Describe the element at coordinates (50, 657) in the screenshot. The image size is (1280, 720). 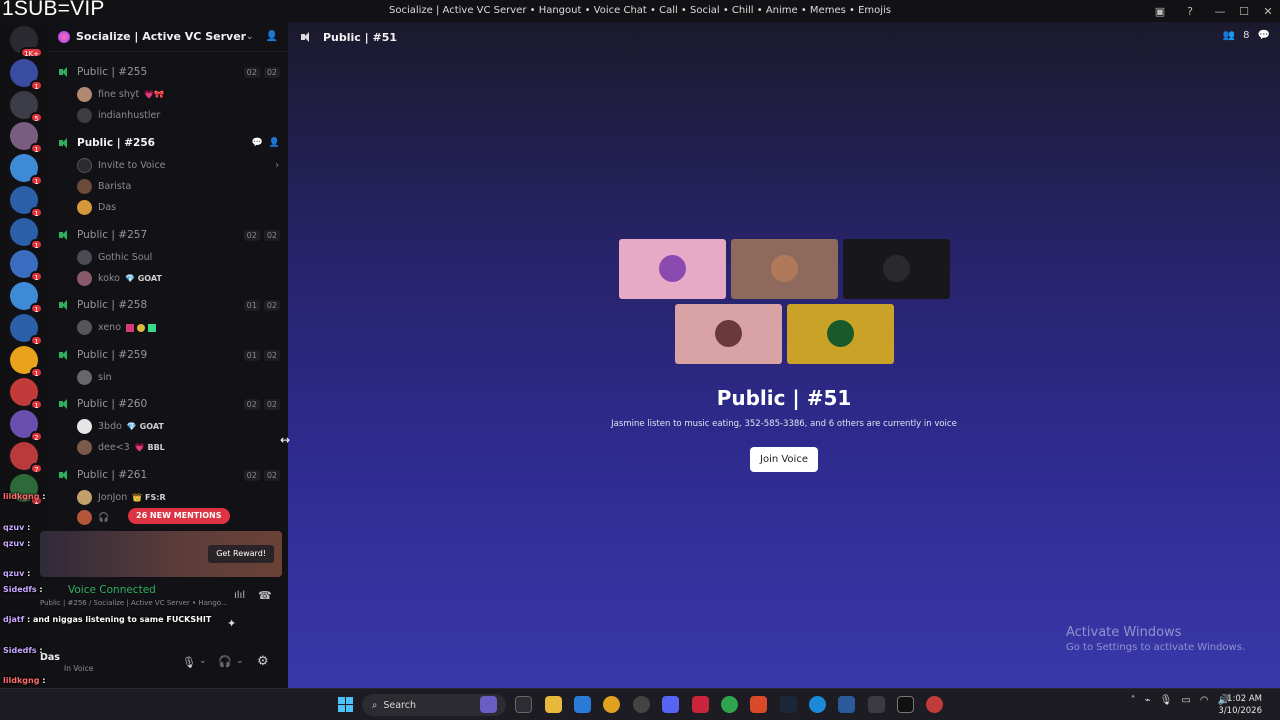
I see `user-name: Das` at that location.